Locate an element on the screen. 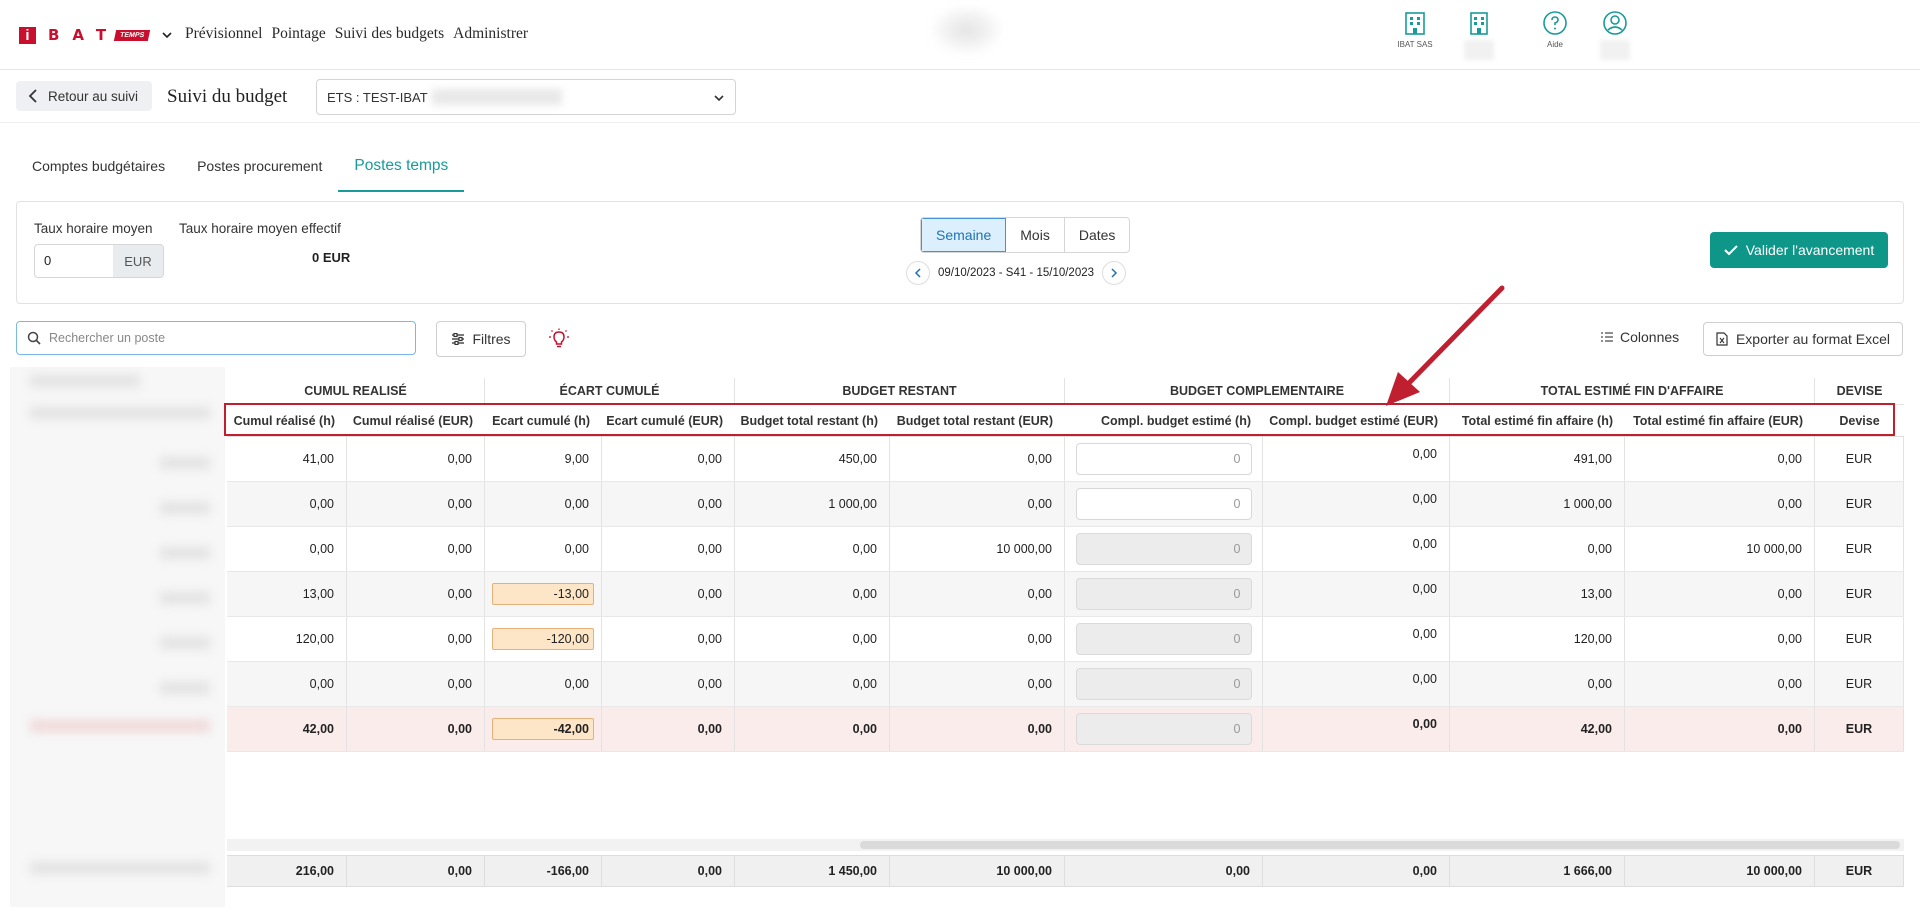  annotation-arrow is located at coordinates (1445, 345).